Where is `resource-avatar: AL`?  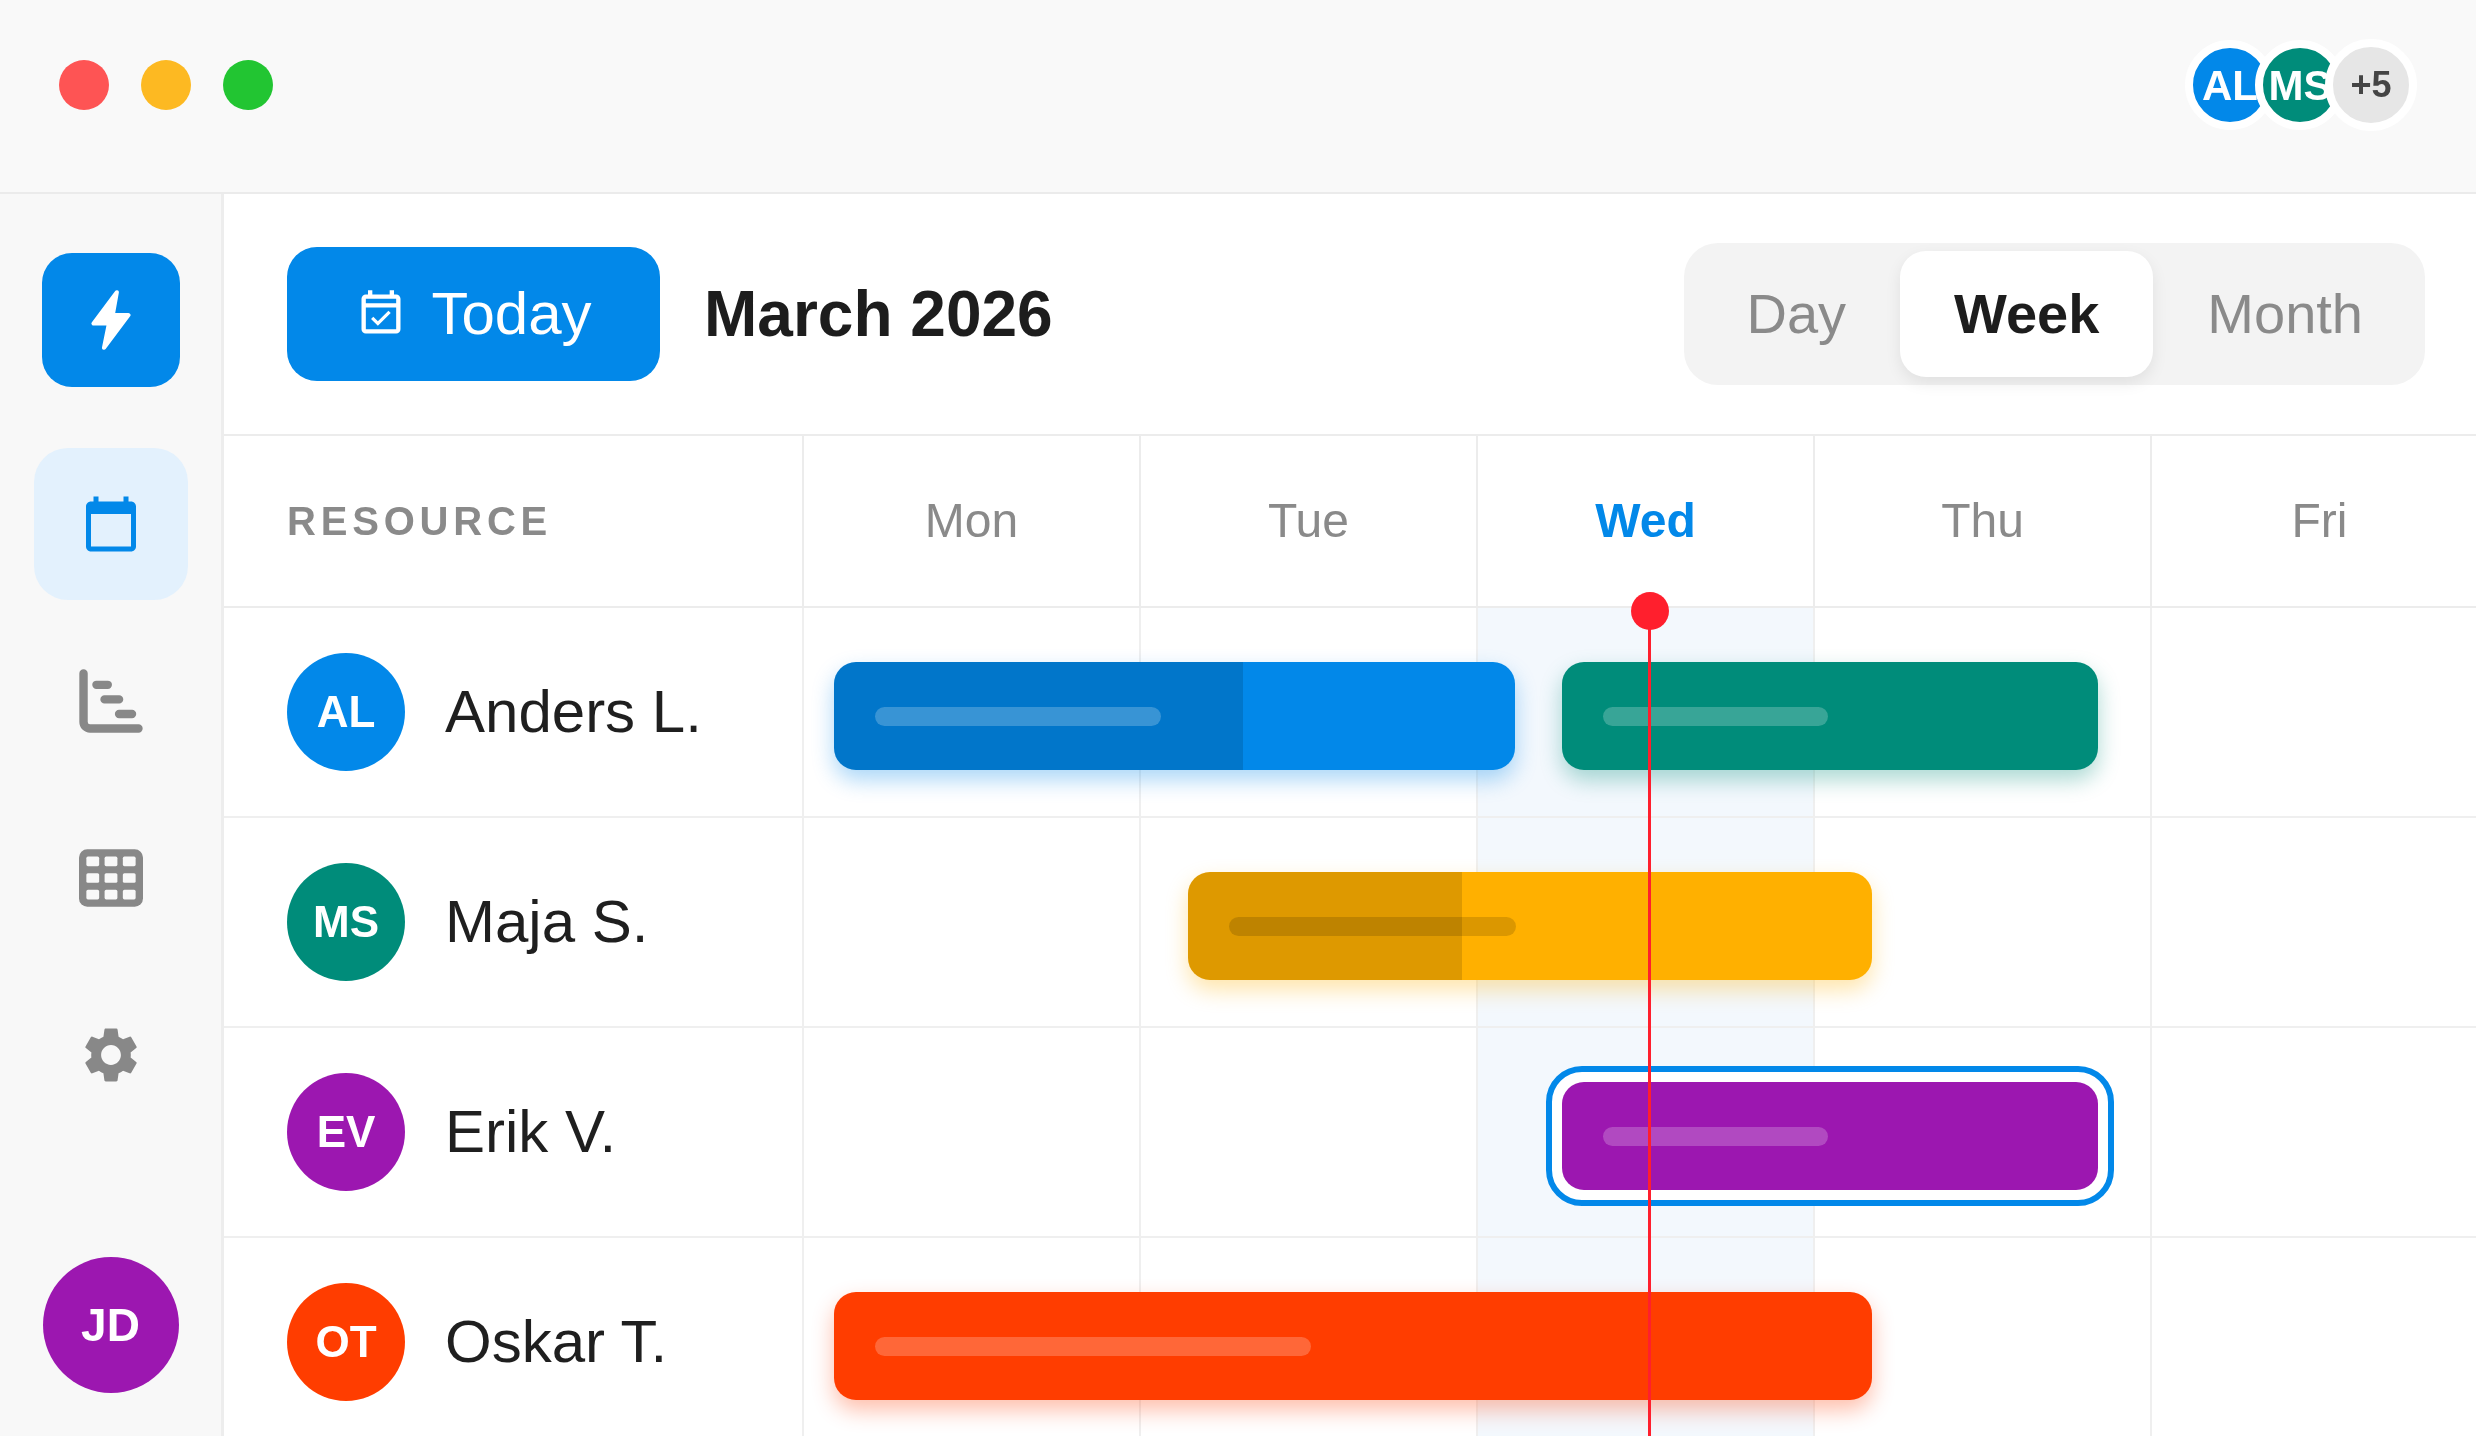 resource-avatar: AL is located at coordinates (346, 712).